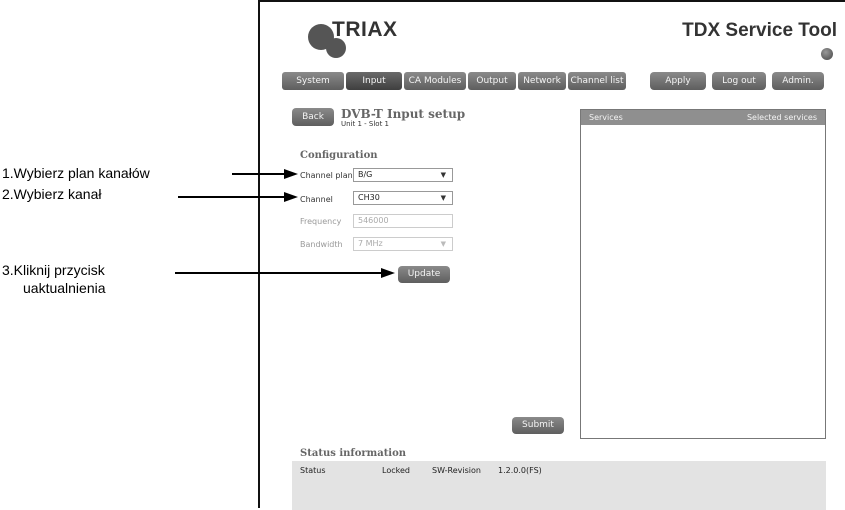 This screenshot has width=845, height=510. Describe the element at coordinates (313, 117) in the screenshot. I see `back-button: Back` at that location.